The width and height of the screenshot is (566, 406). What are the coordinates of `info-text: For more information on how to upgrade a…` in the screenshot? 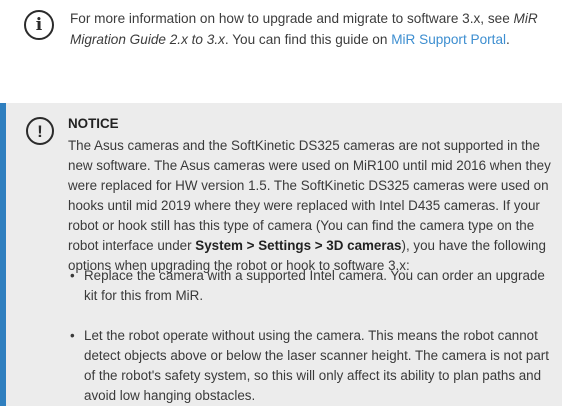 It's located at (307, 29).